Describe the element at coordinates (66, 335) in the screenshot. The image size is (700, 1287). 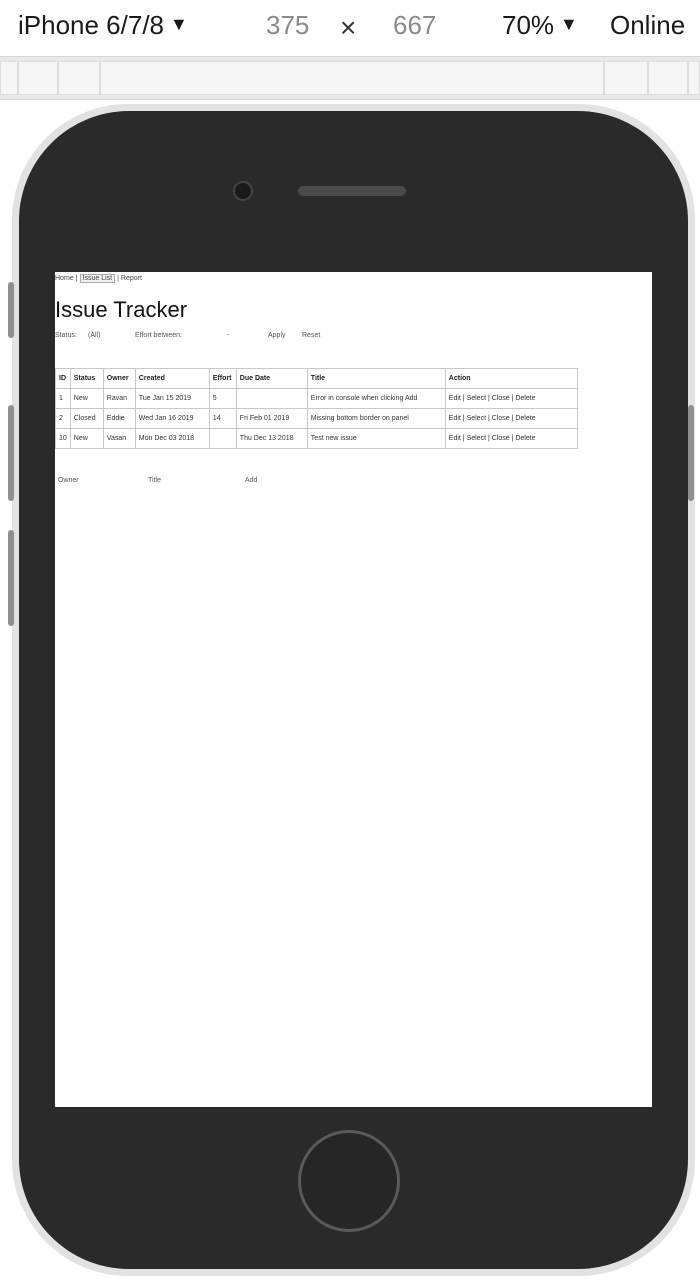
I see `status-filter-label: Status:` at that location.